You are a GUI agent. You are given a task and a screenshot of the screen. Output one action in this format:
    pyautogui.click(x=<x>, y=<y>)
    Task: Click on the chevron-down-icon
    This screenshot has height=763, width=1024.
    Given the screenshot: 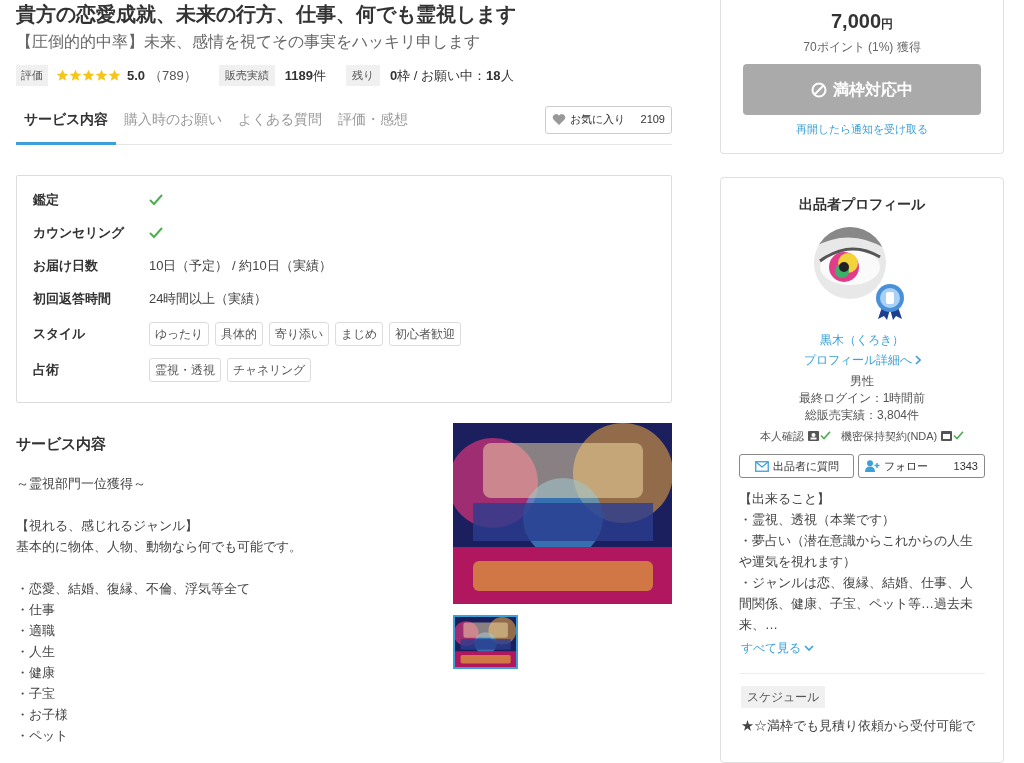 What is the action you would take?
    pyautogui.click(x=809, y=648)
    